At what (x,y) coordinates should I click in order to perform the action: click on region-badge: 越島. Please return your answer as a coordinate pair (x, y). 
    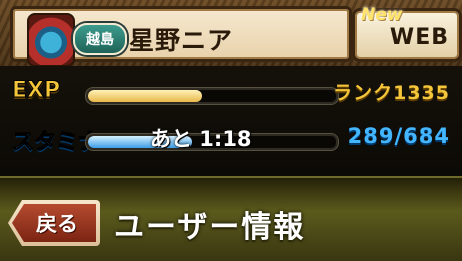
    Looking at the image, I should click on (100, 39).